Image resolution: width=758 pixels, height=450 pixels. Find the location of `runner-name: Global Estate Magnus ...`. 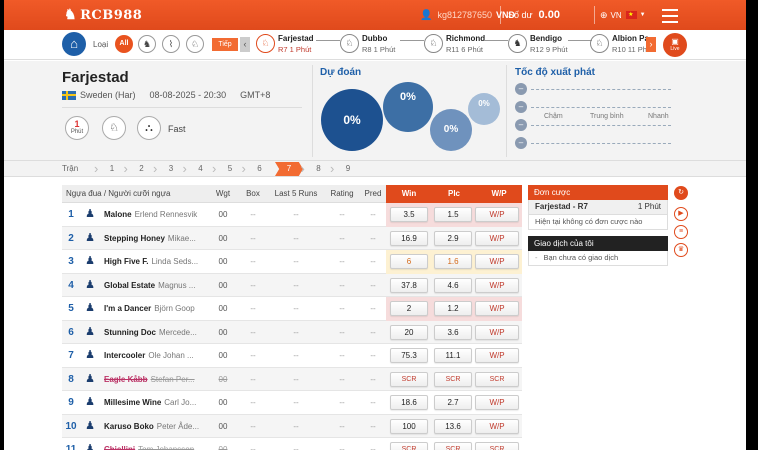

runner-name: Global Estate Magnus ... is located at coordinates (154, 285).